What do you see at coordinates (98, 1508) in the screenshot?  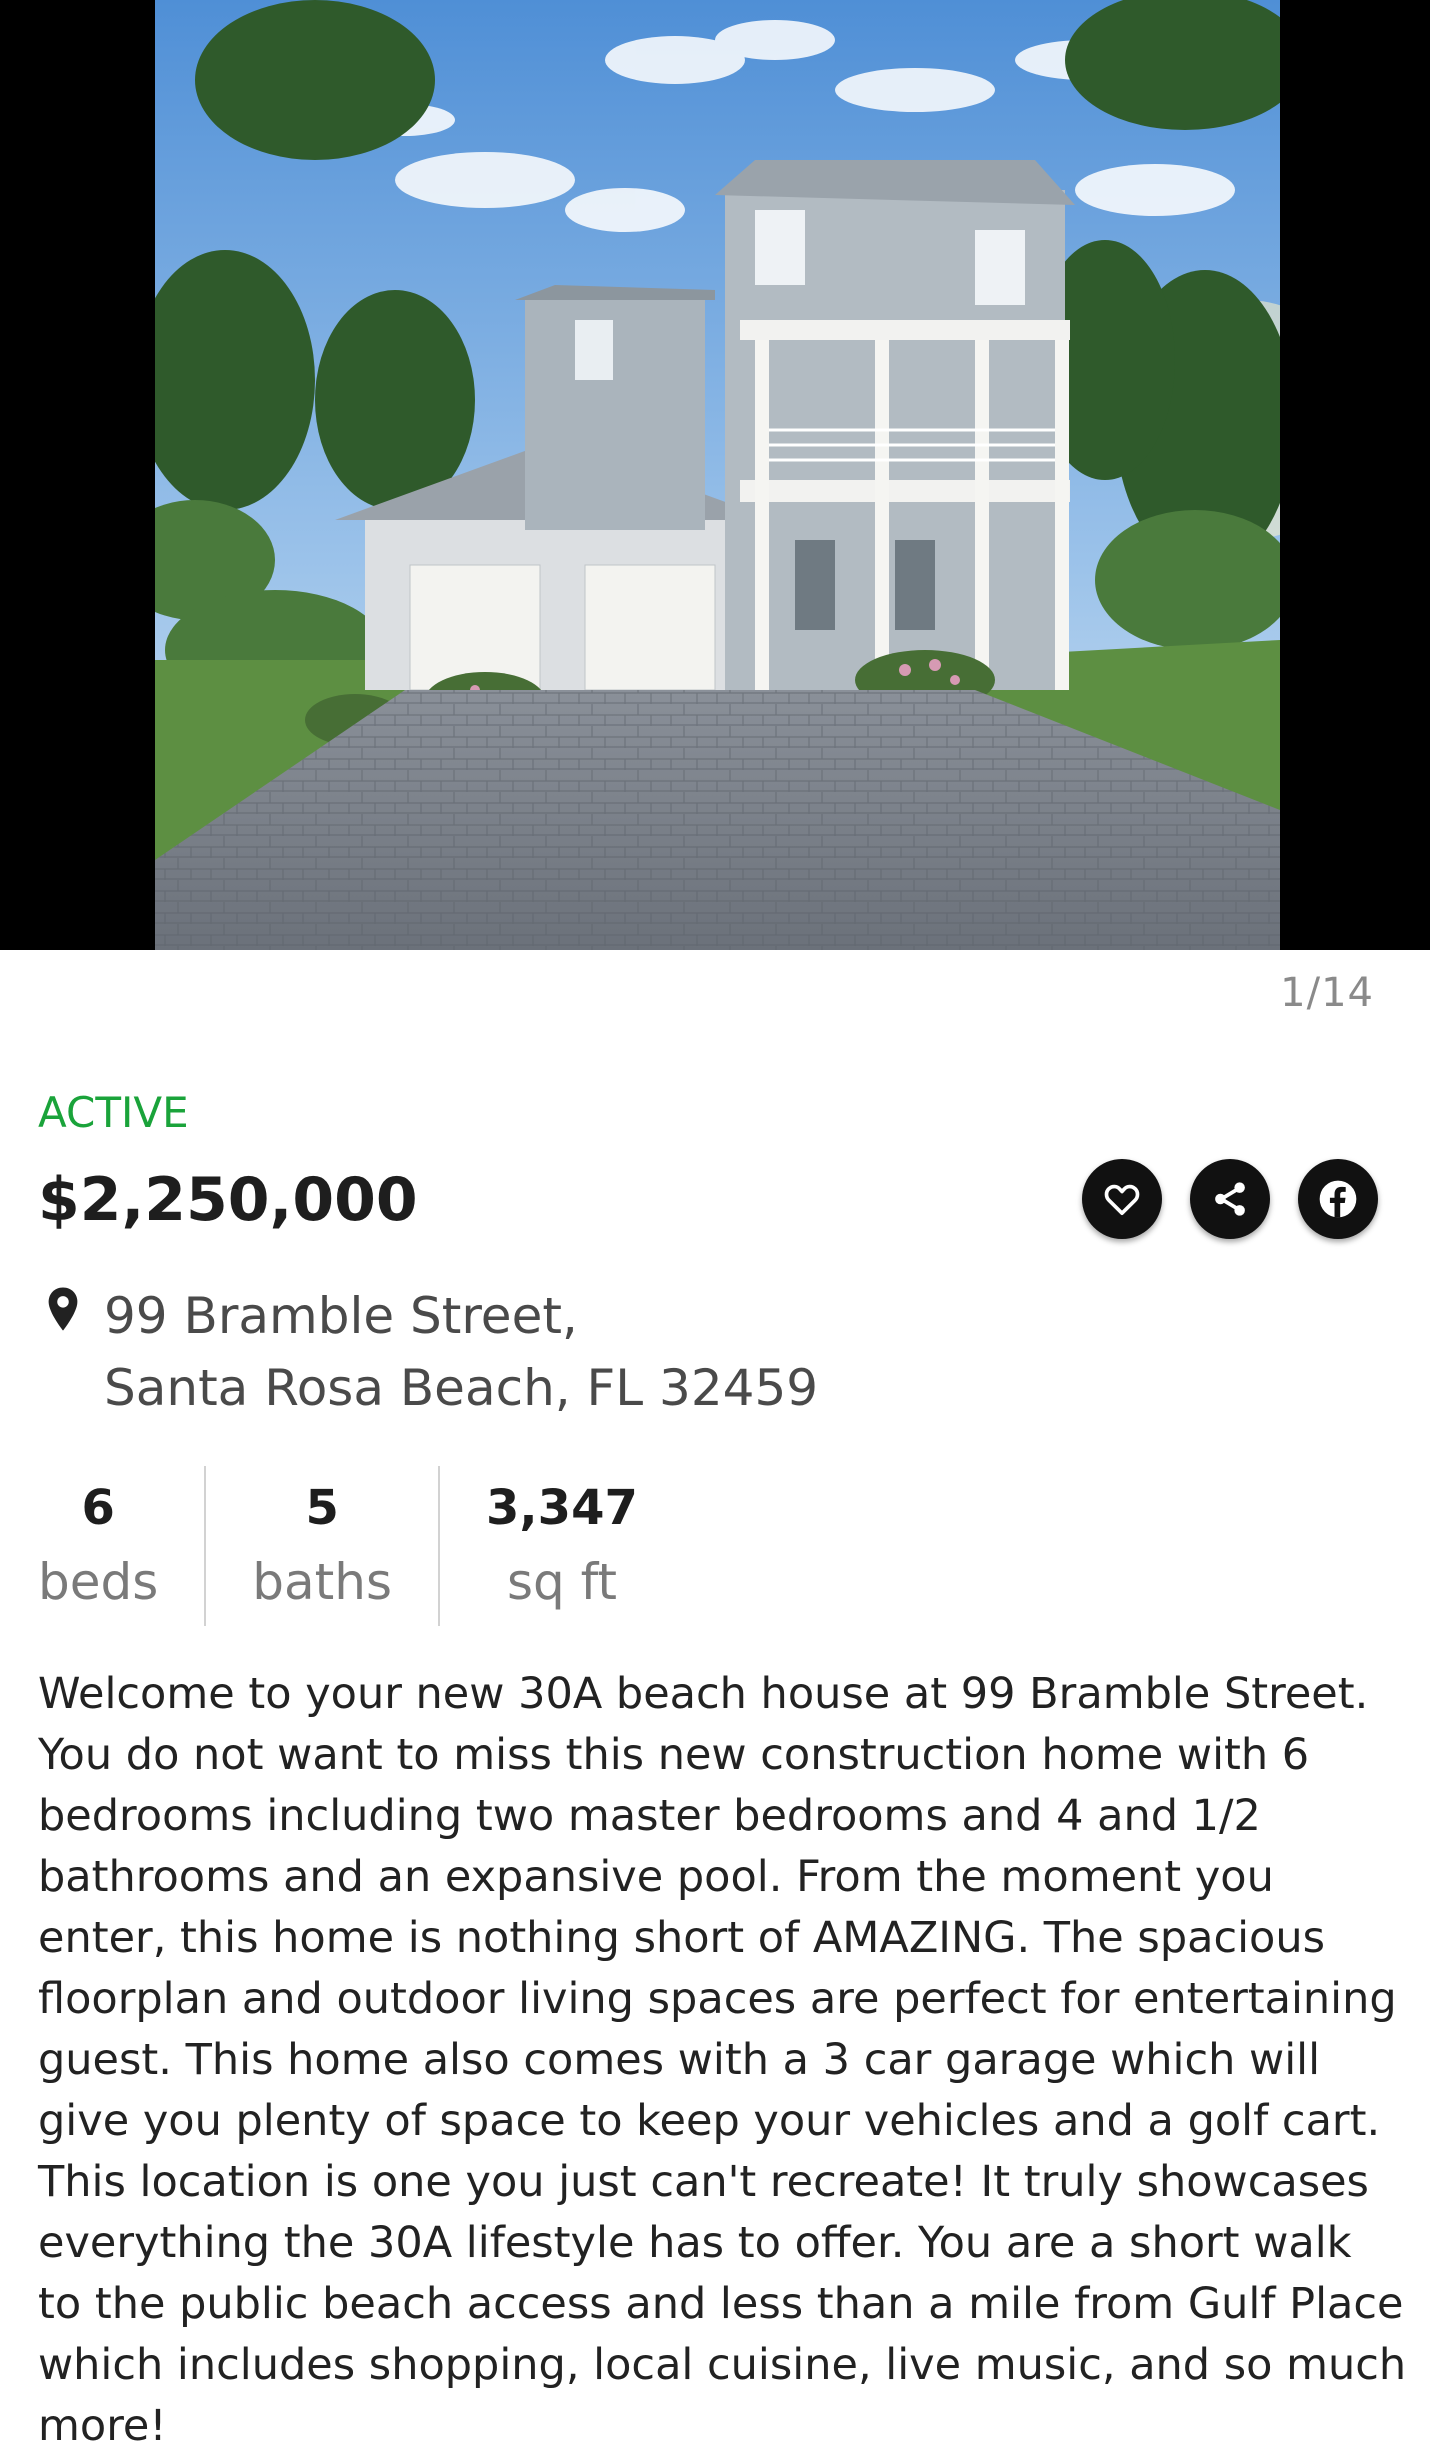 I see `beds-value: 6` at bounding box center [98, 1508].